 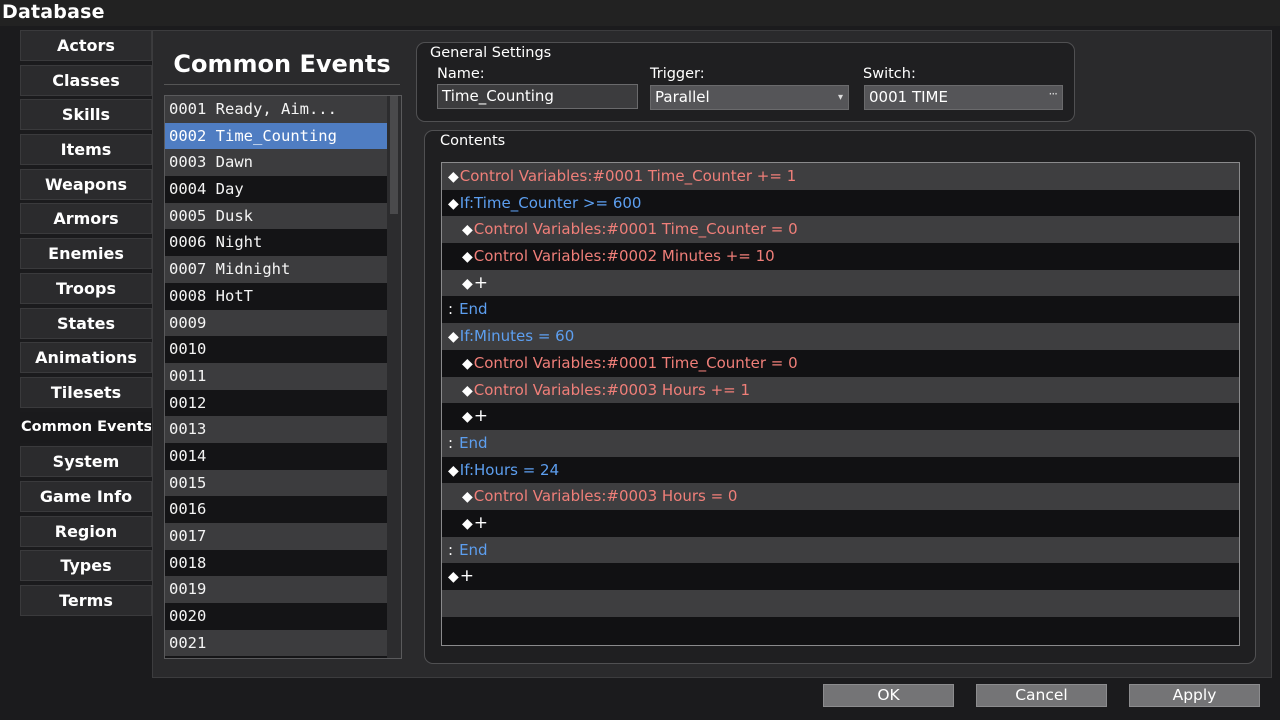 What do you see at coordinates (517, 336) in the screenshot?
I see `command-text: If:Minutes = 60` at bounding box center [517, 336].